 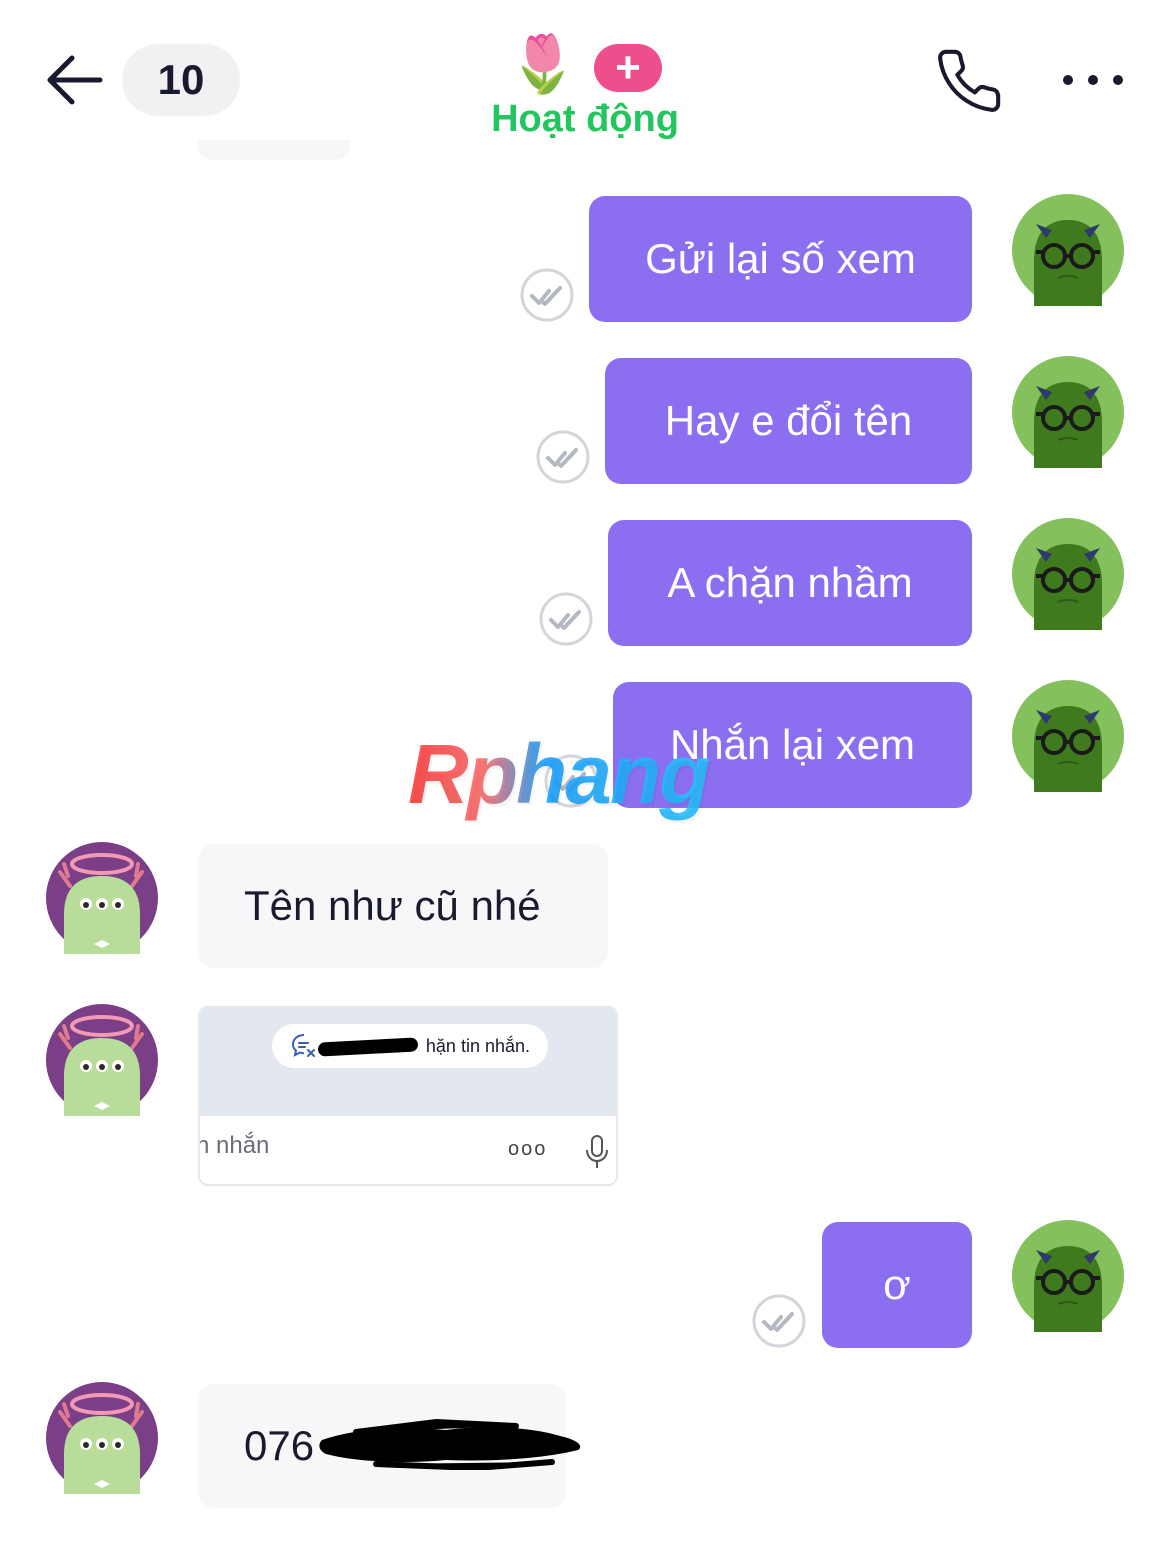 What do you see at coordinates (403, 906) in the screenshot?
I see `received-message-bubble: Tên như cũ nhé` at bounding box center [403, 906].